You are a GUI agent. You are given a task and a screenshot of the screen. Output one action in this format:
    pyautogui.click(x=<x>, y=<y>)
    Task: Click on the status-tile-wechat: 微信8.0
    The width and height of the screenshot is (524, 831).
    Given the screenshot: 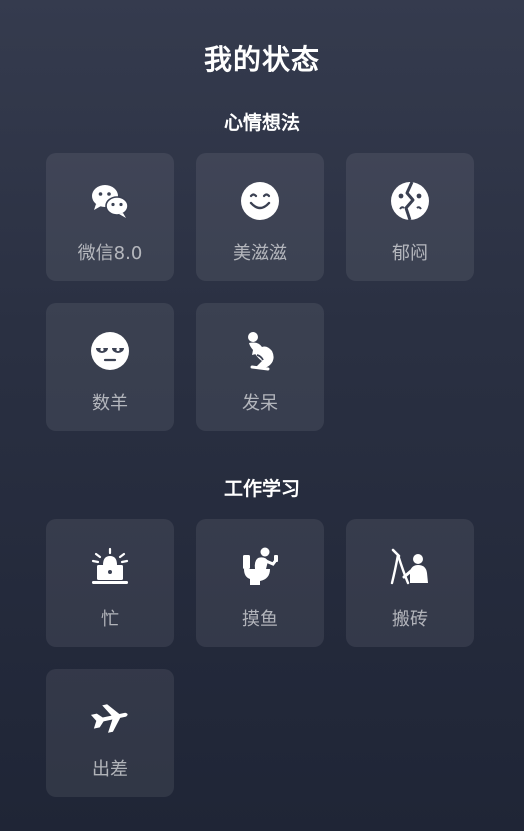 What is the action you would take?
    pyautogui.click(x=110, y=217)
    